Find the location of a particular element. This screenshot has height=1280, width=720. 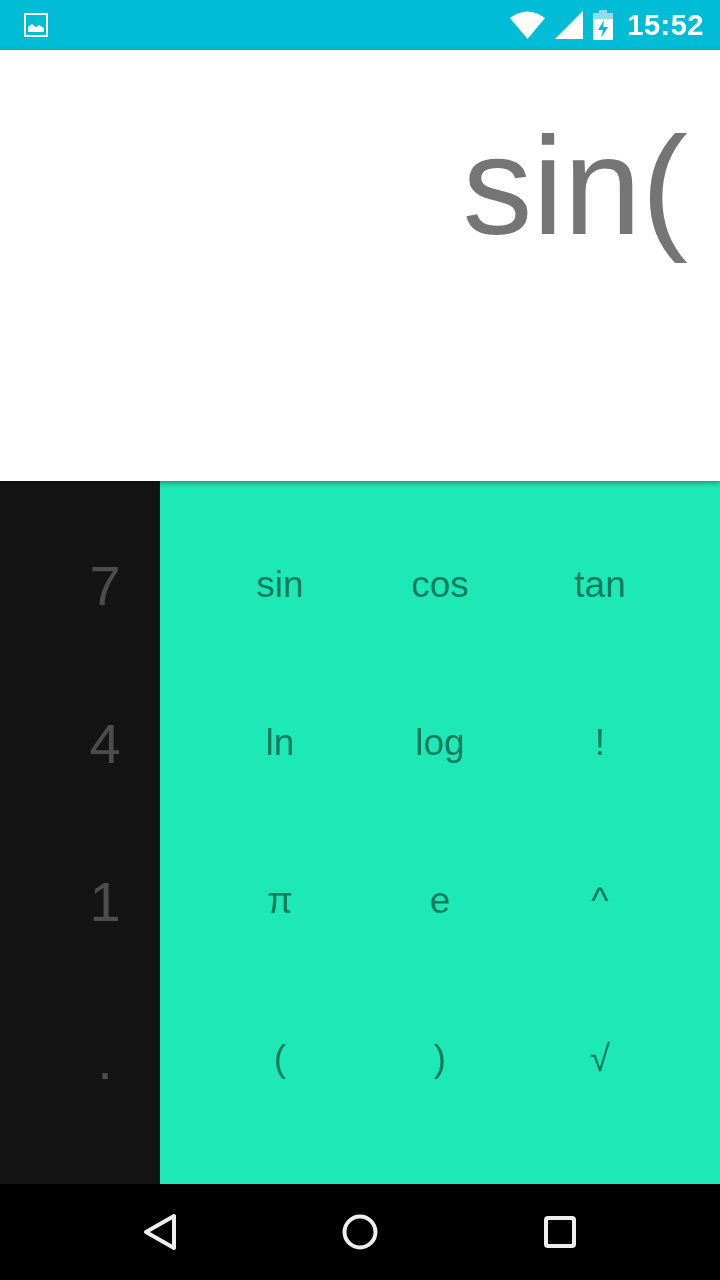

digit-key: . is located at coordinates (105, 1059).